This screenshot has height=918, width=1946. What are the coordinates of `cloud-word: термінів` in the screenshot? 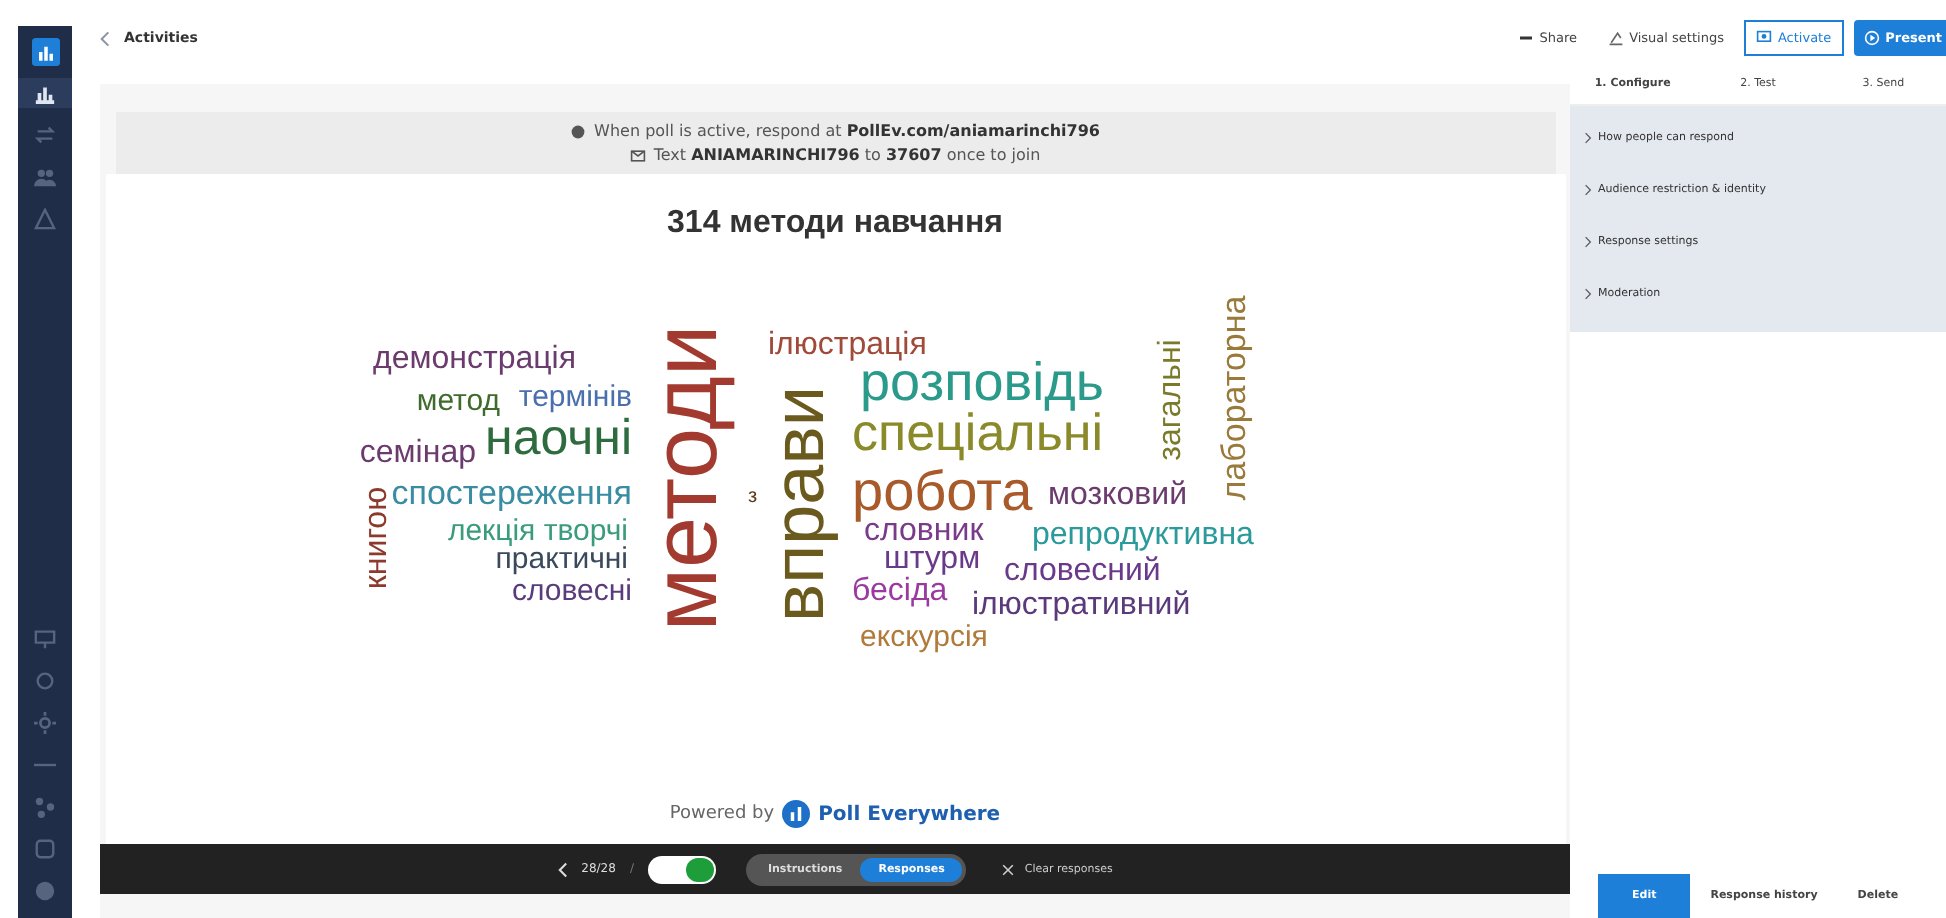 It's located at (574, 397).